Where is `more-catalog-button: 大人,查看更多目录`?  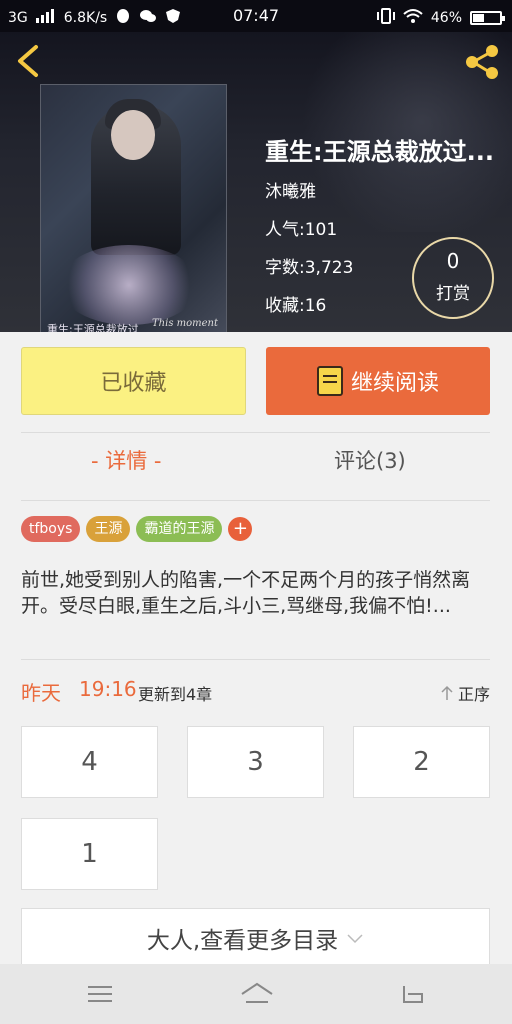 more-catalog-button: 大人,查看更多目录 is located at coordinates (255, 938).